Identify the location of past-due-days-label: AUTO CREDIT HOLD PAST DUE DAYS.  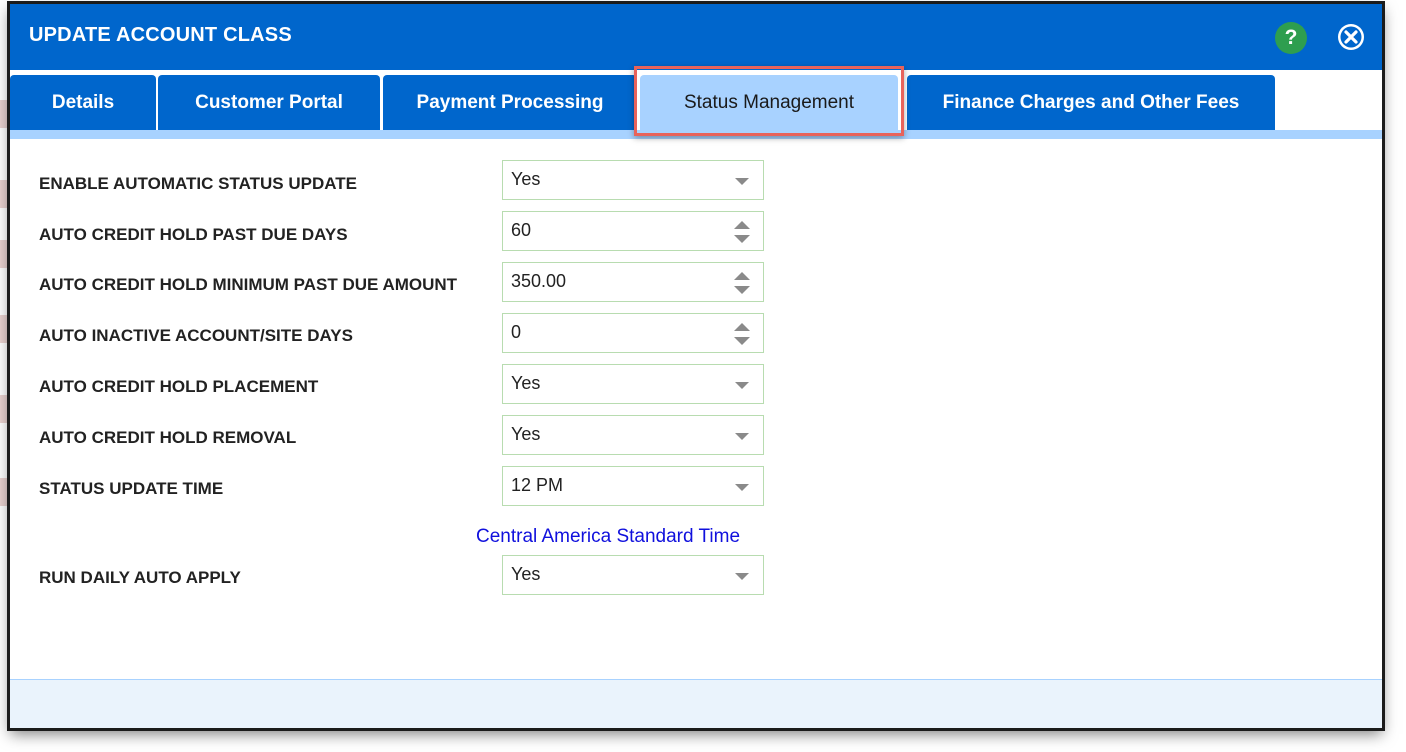
(193, 234).